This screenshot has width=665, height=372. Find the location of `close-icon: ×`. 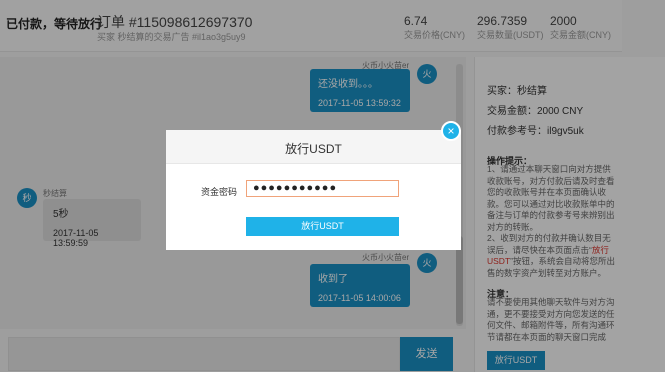

close-icon: × is located at coordinates (451, 131).